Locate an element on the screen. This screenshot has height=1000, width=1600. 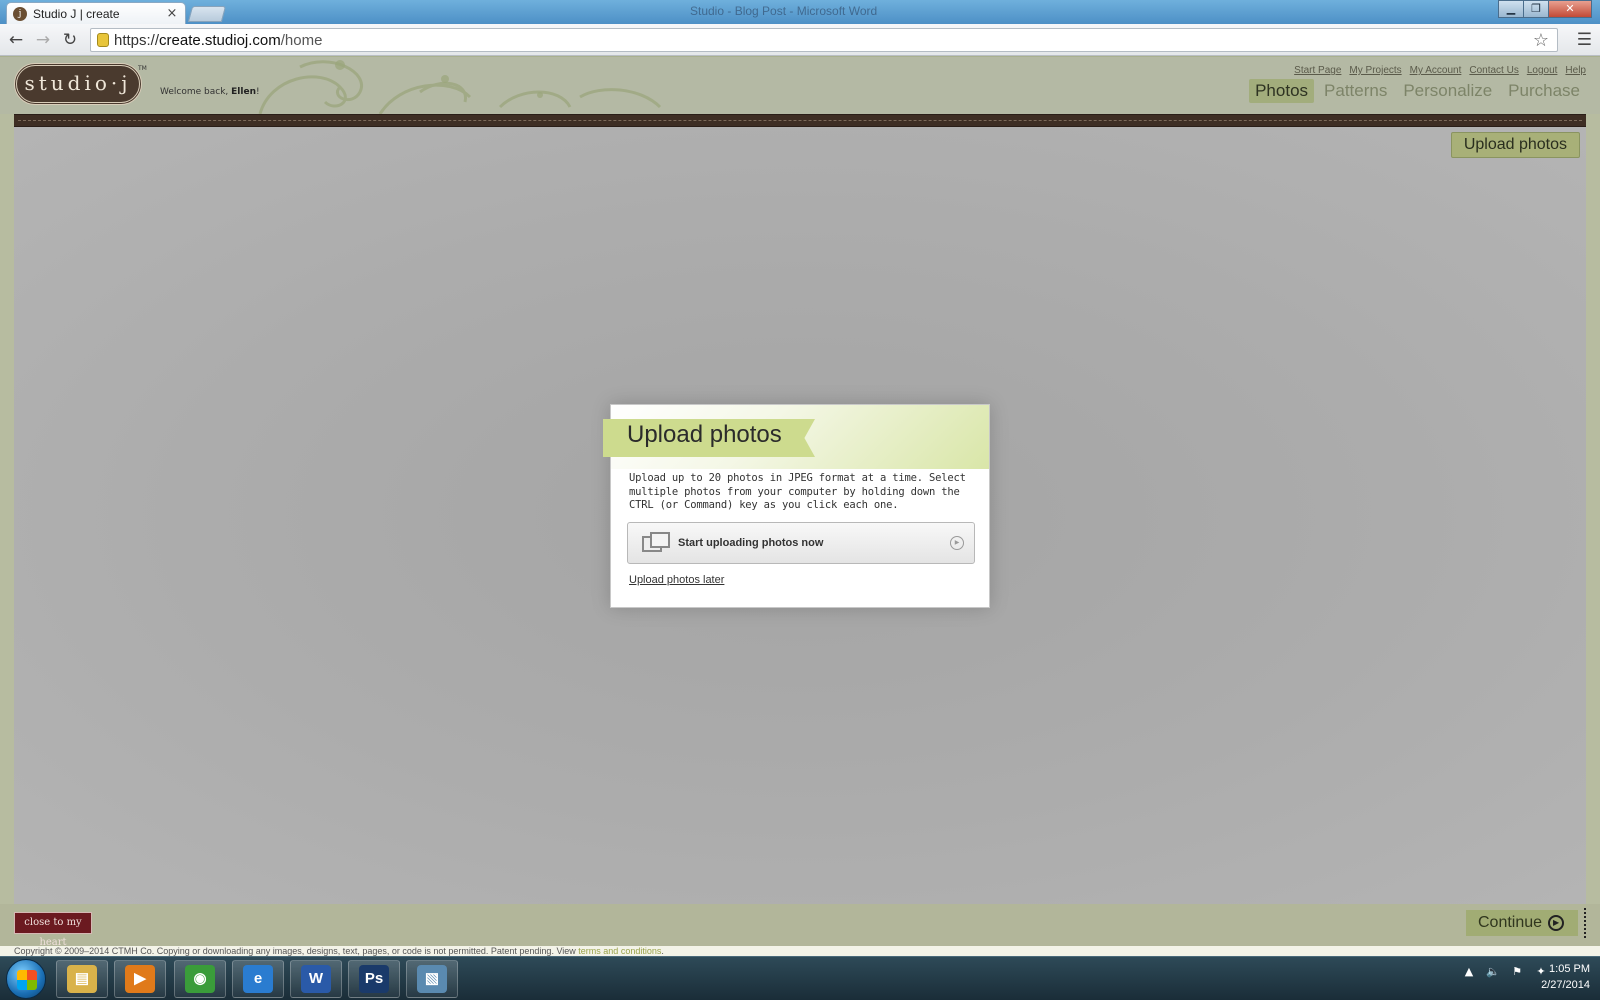
taskbar-app: ◉ is located at coordinates (200, 979).